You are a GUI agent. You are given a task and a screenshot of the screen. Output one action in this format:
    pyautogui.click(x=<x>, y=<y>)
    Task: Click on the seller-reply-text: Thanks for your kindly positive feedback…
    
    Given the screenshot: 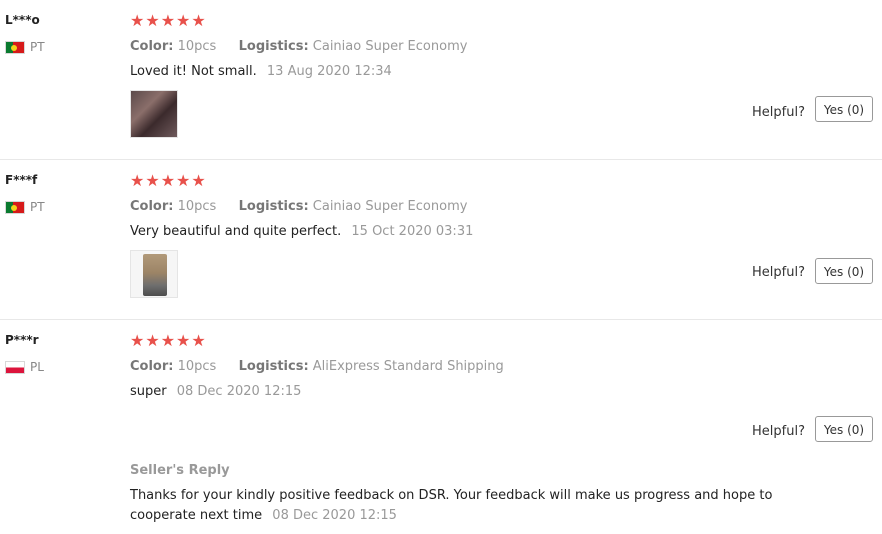 What is the action you would take?
    pyautogui.click(x=451, y=505)
    